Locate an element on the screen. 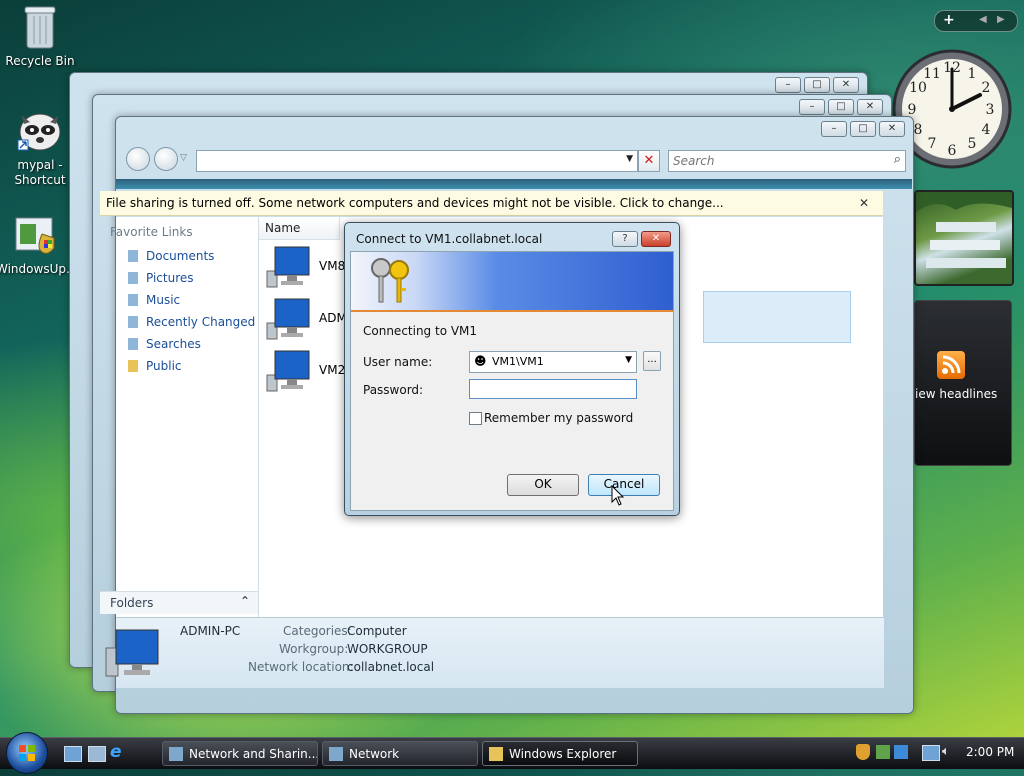 Image resolution: width=1024 pixels, height=776 pixels. favorite-links-header: Favorite Links is located at coordinates (151, 232).